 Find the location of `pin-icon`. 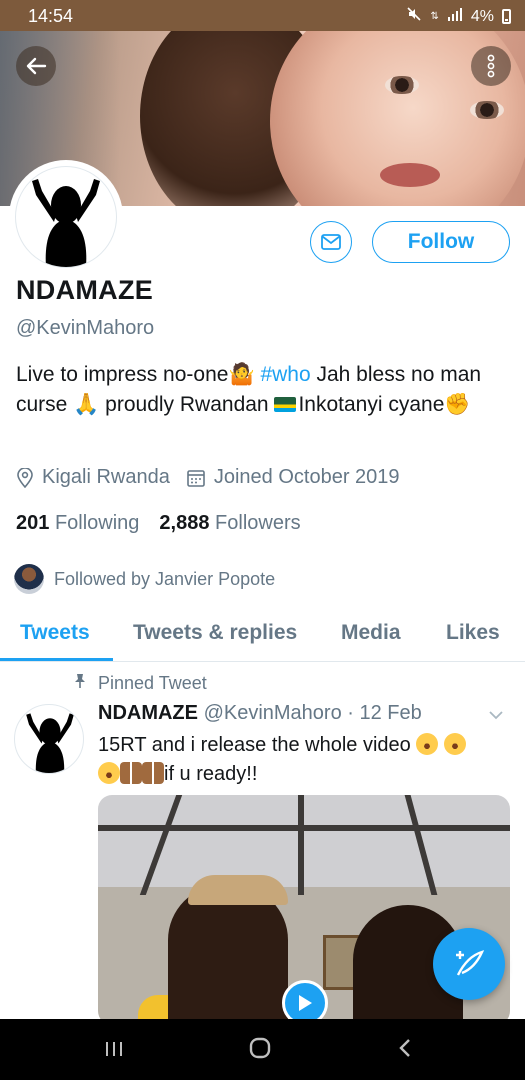

pin-icon is located at coordinates (80, 683).